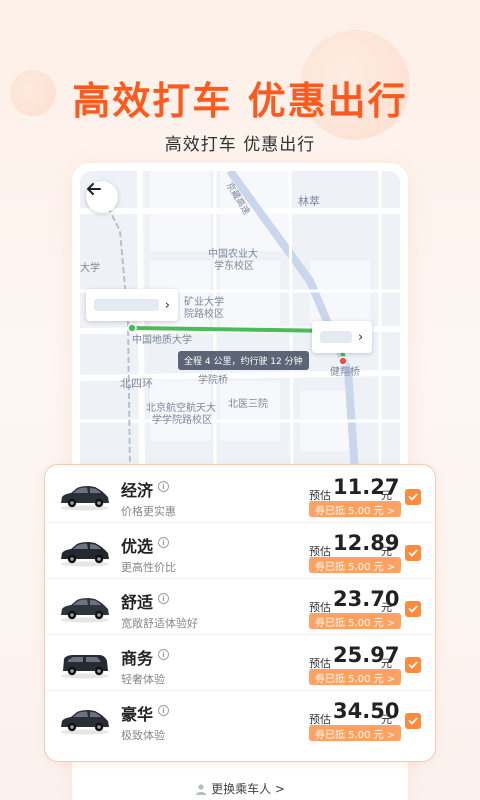  What do you see at coordinates (102, 197) in the screenshot?
I see `back-button` at bounding box center [102, 197].